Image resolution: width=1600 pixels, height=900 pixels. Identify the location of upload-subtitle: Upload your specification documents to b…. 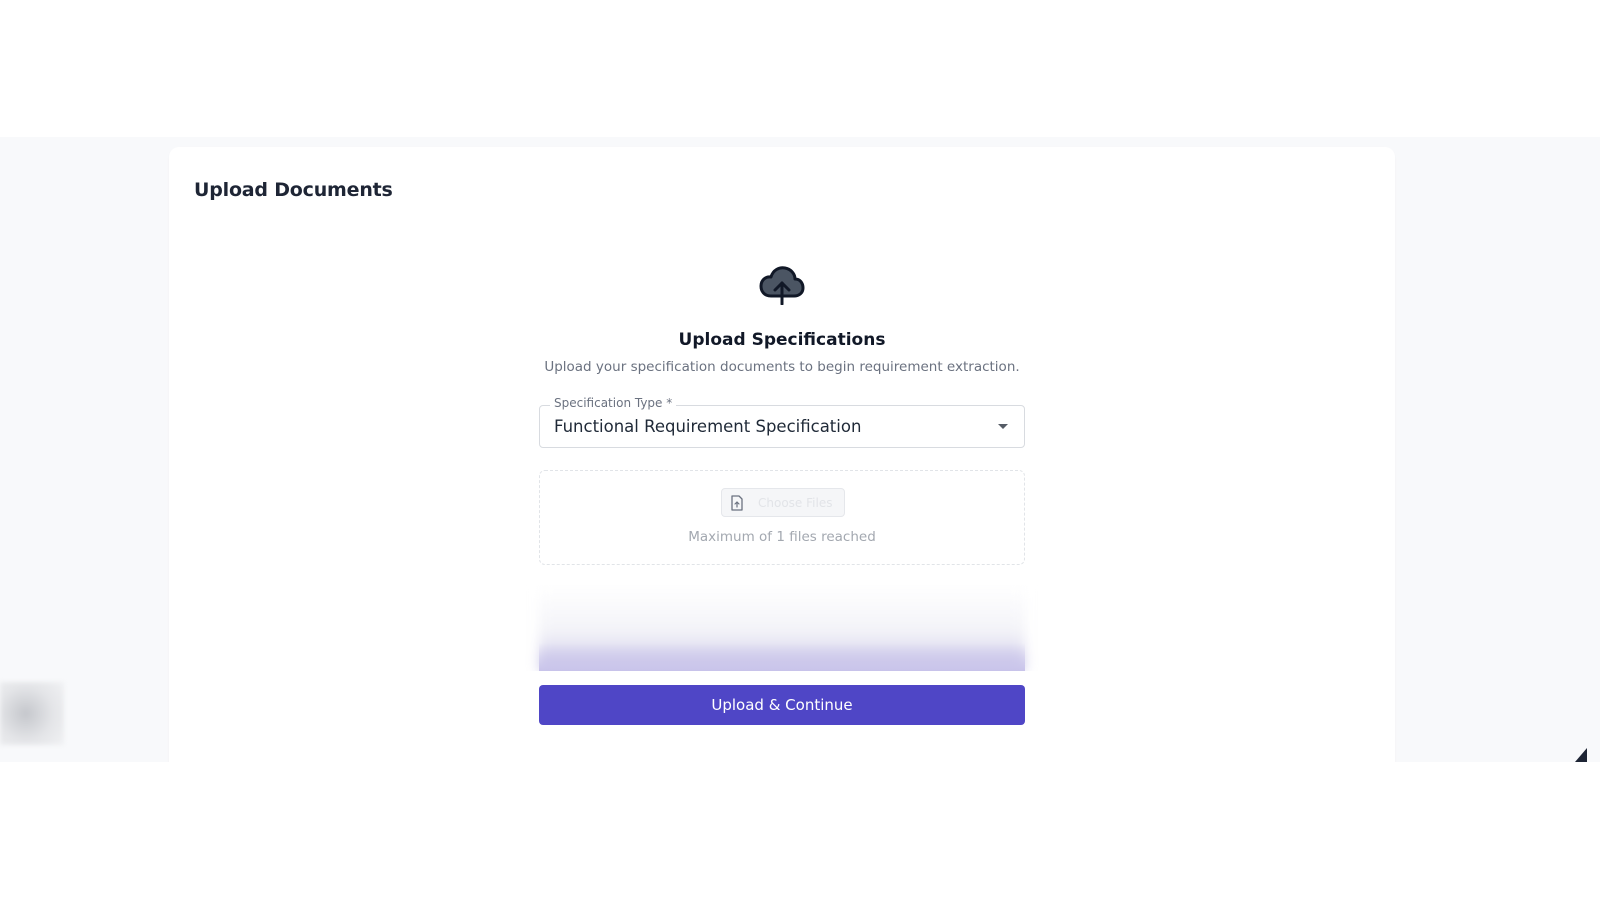
(782, 367).